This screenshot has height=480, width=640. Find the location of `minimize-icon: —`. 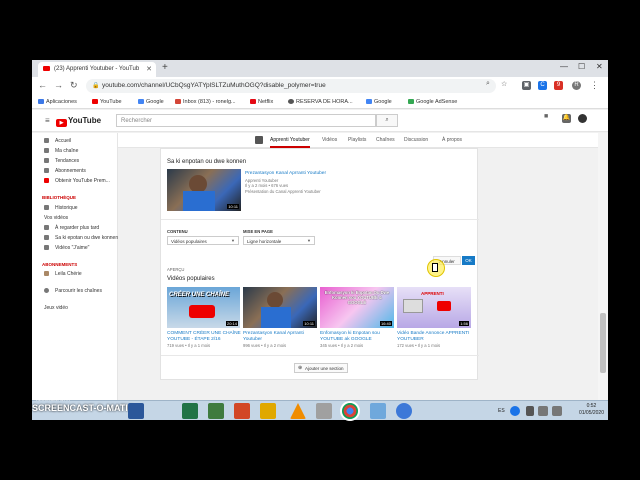

minimize-icon: — is located at coordinates (564, 66).